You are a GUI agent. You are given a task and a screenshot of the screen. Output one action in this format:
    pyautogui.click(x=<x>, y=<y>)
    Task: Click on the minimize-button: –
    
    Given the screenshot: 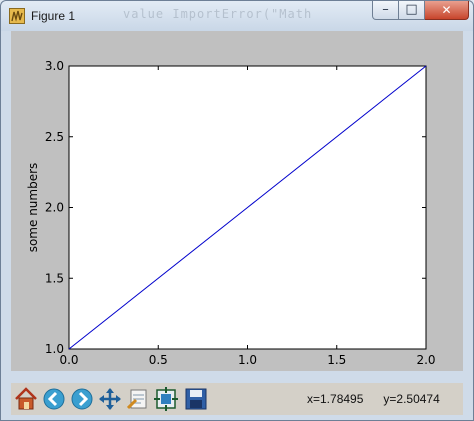 What is the action you would take?
    pyautogui.click(x=385, y=10)
    